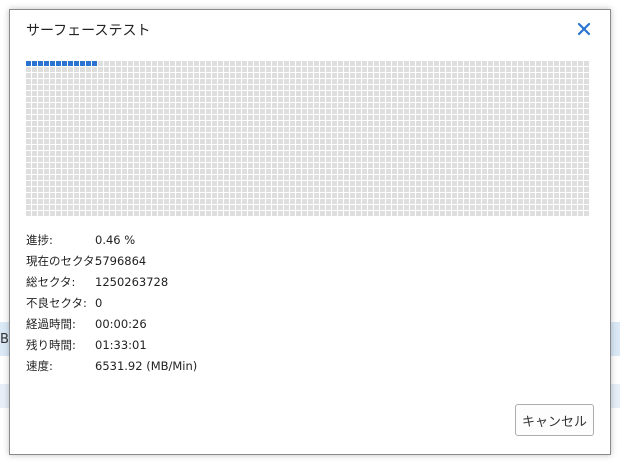 The width and height of the screenshot is (620, 464). What do you see at coordinates (554, 420) in the screenshot?
I see `cancel-button: キャンセル` at bounding box center [554, 420].